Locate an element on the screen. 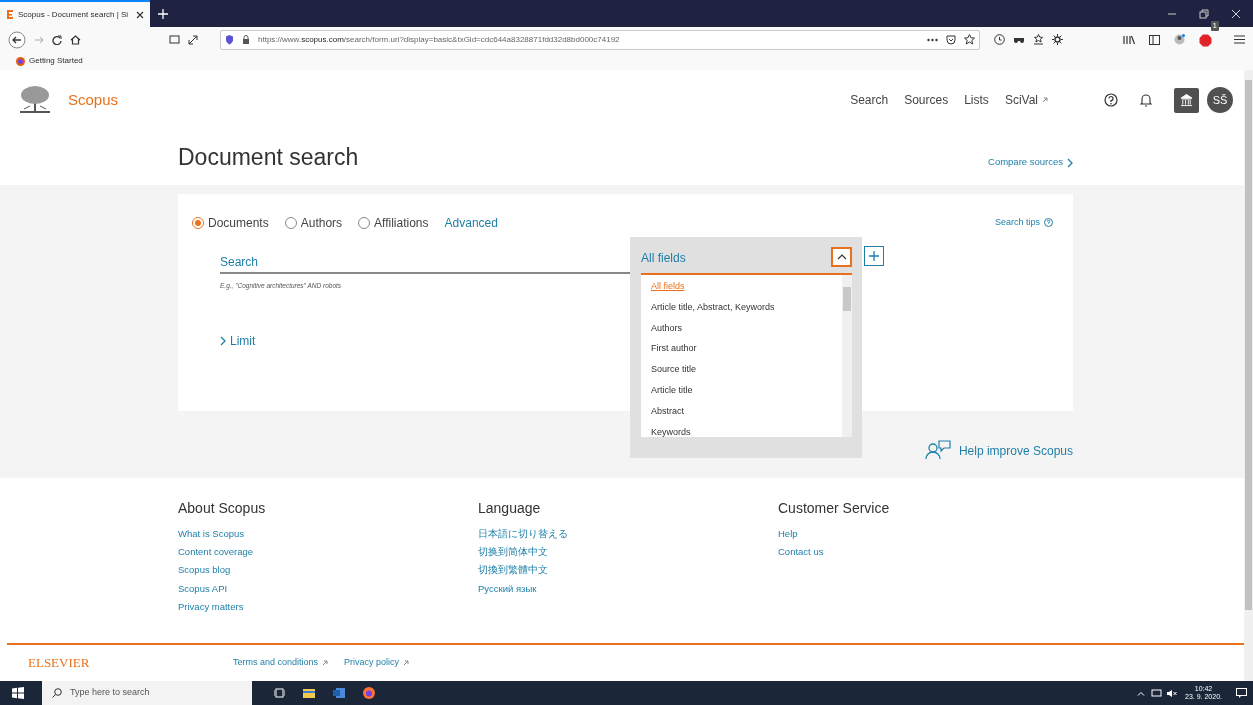 This screenshot has height=705, width=1253. search-icon is located at coordinates (57, 693).